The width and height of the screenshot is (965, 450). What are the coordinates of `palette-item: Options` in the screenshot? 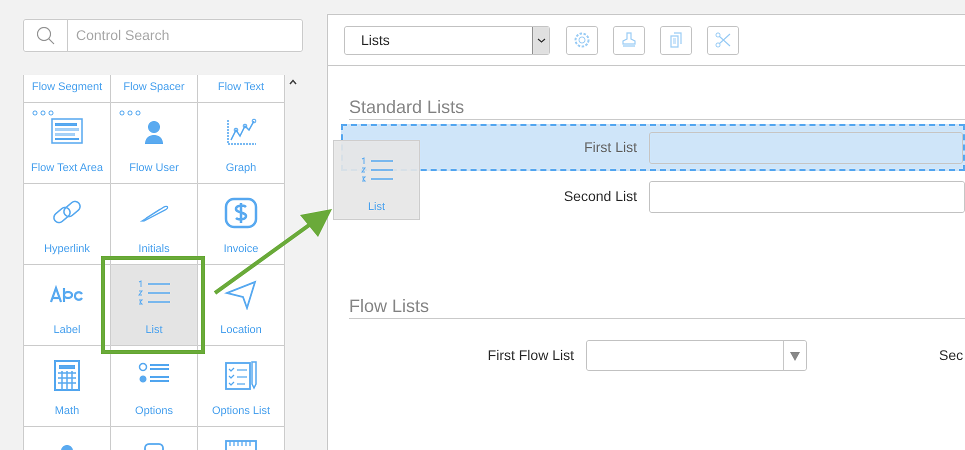 It's located at (154, 386).